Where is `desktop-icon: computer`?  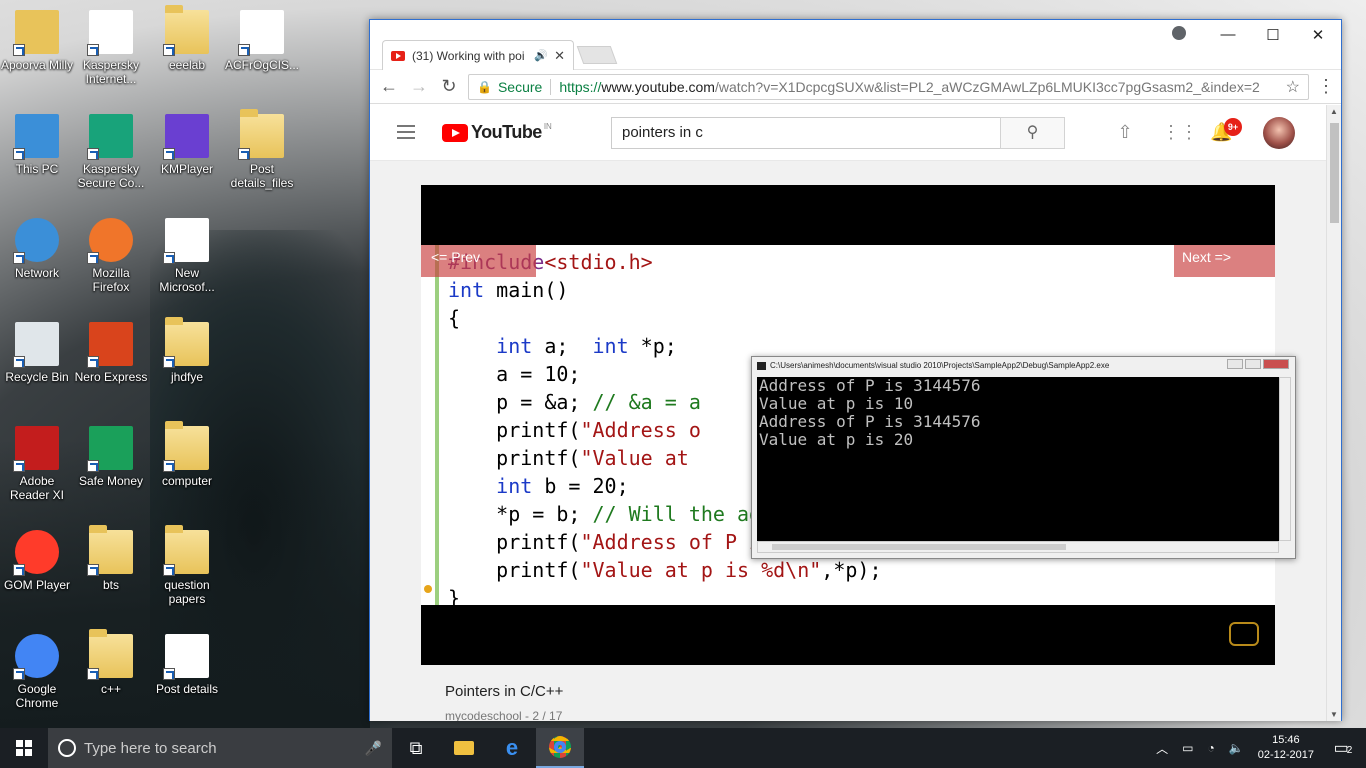
desktop-icon: computer is located at coordinates (187, 454).